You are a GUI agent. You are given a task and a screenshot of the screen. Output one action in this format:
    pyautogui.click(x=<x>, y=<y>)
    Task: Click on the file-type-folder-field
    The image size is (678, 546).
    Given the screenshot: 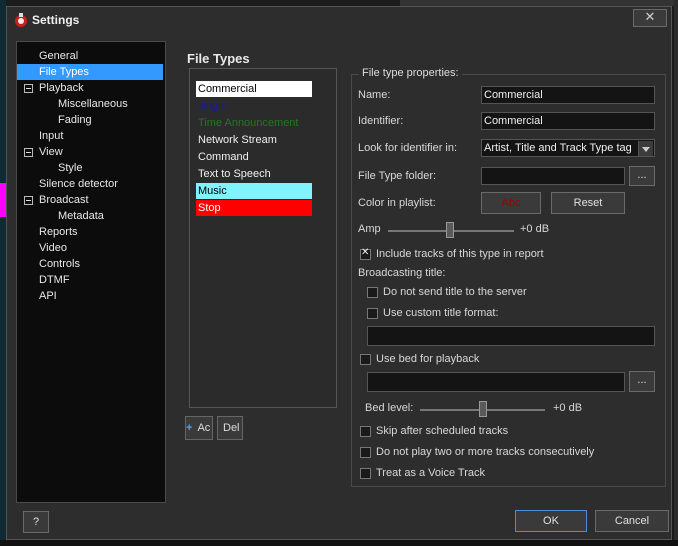 What is the action you would take?
    pyautogui.click(x=553, y=176)
    